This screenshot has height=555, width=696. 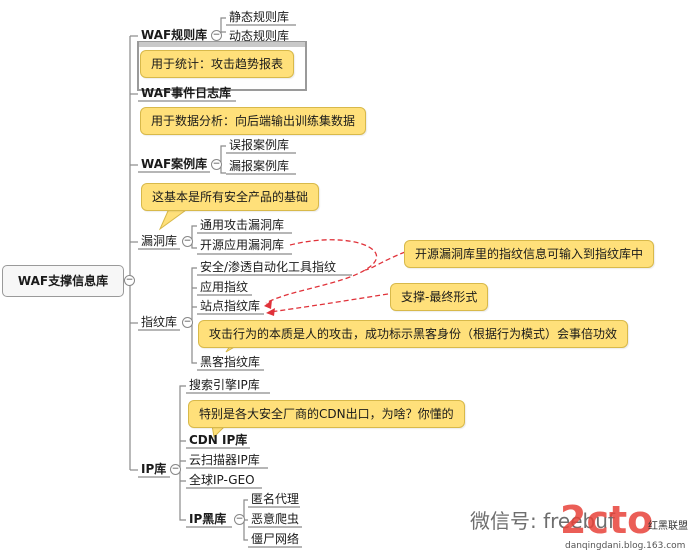 I want to click on collapse-toggle-fingerprint: −, so click(x=187, y=322).